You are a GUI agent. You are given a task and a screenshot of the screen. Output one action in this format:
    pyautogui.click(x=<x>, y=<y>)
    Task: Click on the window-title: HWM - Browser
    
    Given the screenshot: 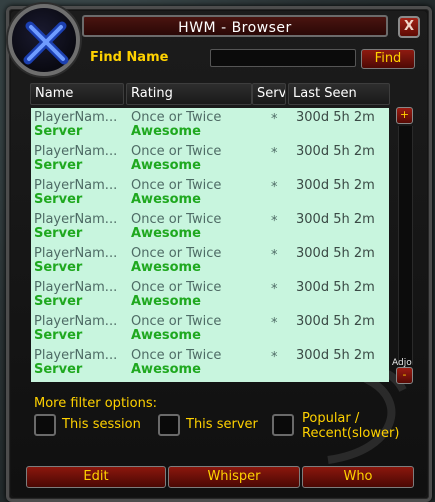 What is the action you would take?
    pyautogui.click(x=235, y=28)
    